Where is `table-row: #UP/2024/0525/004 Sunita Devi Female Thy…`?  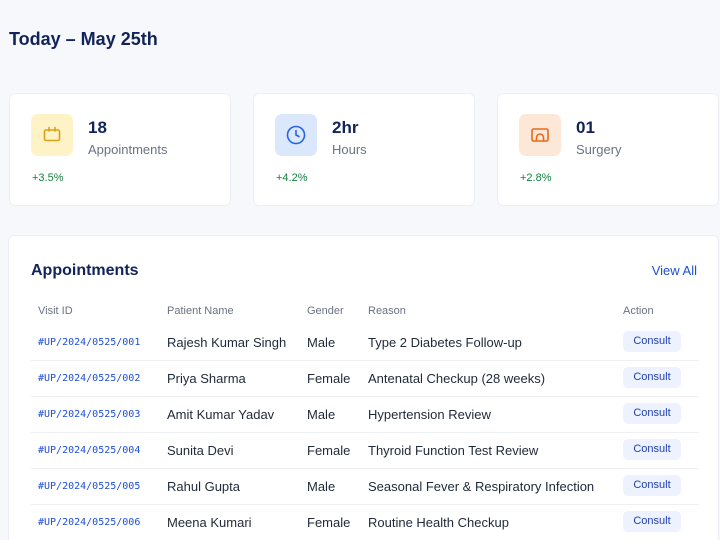
table-row: #UP/2024/0525/004 Sunita Devi Female Thy… is located at coordinates (365, 451).